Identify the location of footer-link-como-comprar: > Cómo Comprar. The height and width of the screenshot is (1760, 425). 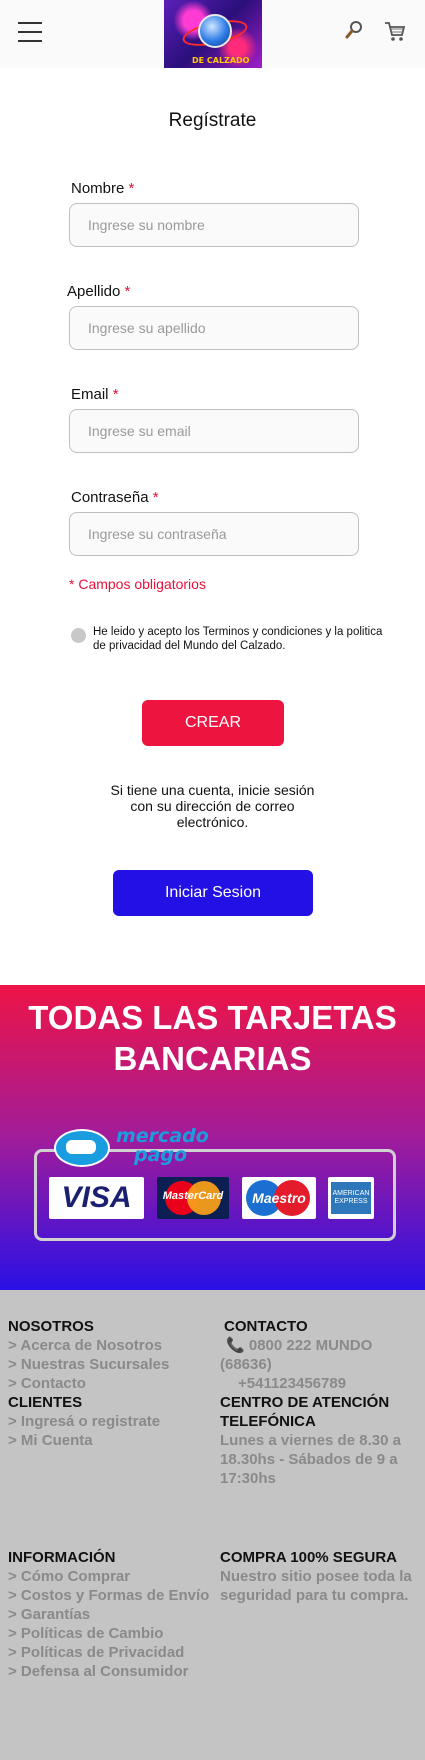
(69, 1576).